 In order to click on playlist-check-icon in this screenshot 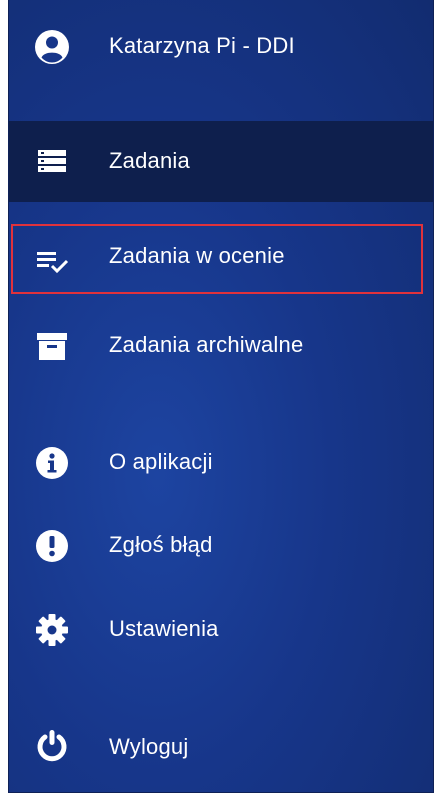, I will do `click(52, 260)`.